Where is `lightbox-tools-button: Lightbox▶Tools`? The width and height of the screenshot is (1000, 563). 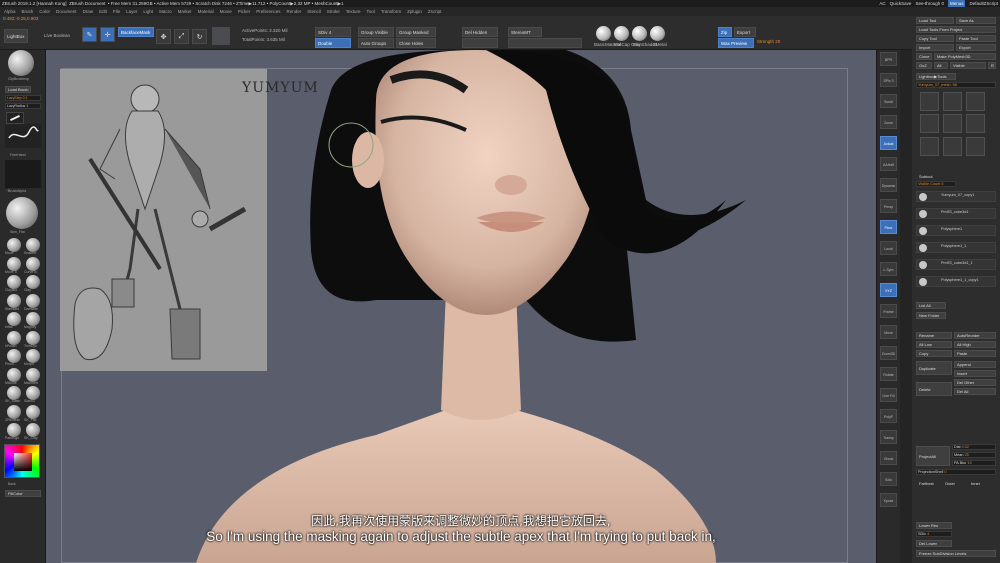
lightbox-tools-button: Lightbox▶Tools is located at coordinates (936, 76).